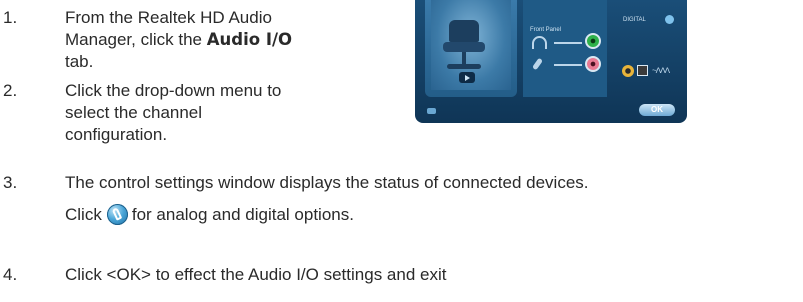 Image resolution: width=803 pixels, height=302 pixels. I want to click on front-panel-label: Front Panel, so click(546, 30).